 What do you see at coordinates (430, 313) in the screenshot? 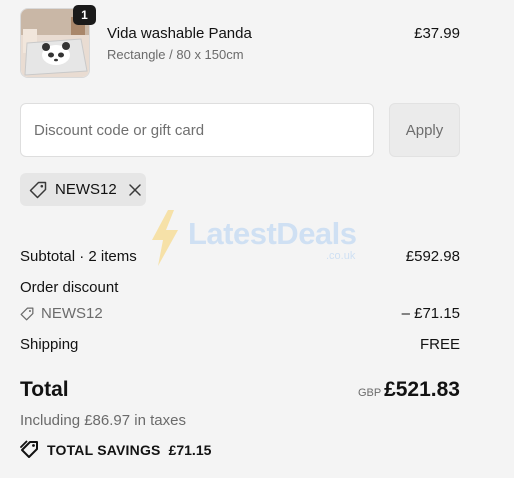
I see `order-discount-value: – £71.15` at bounding box center [430, 313].